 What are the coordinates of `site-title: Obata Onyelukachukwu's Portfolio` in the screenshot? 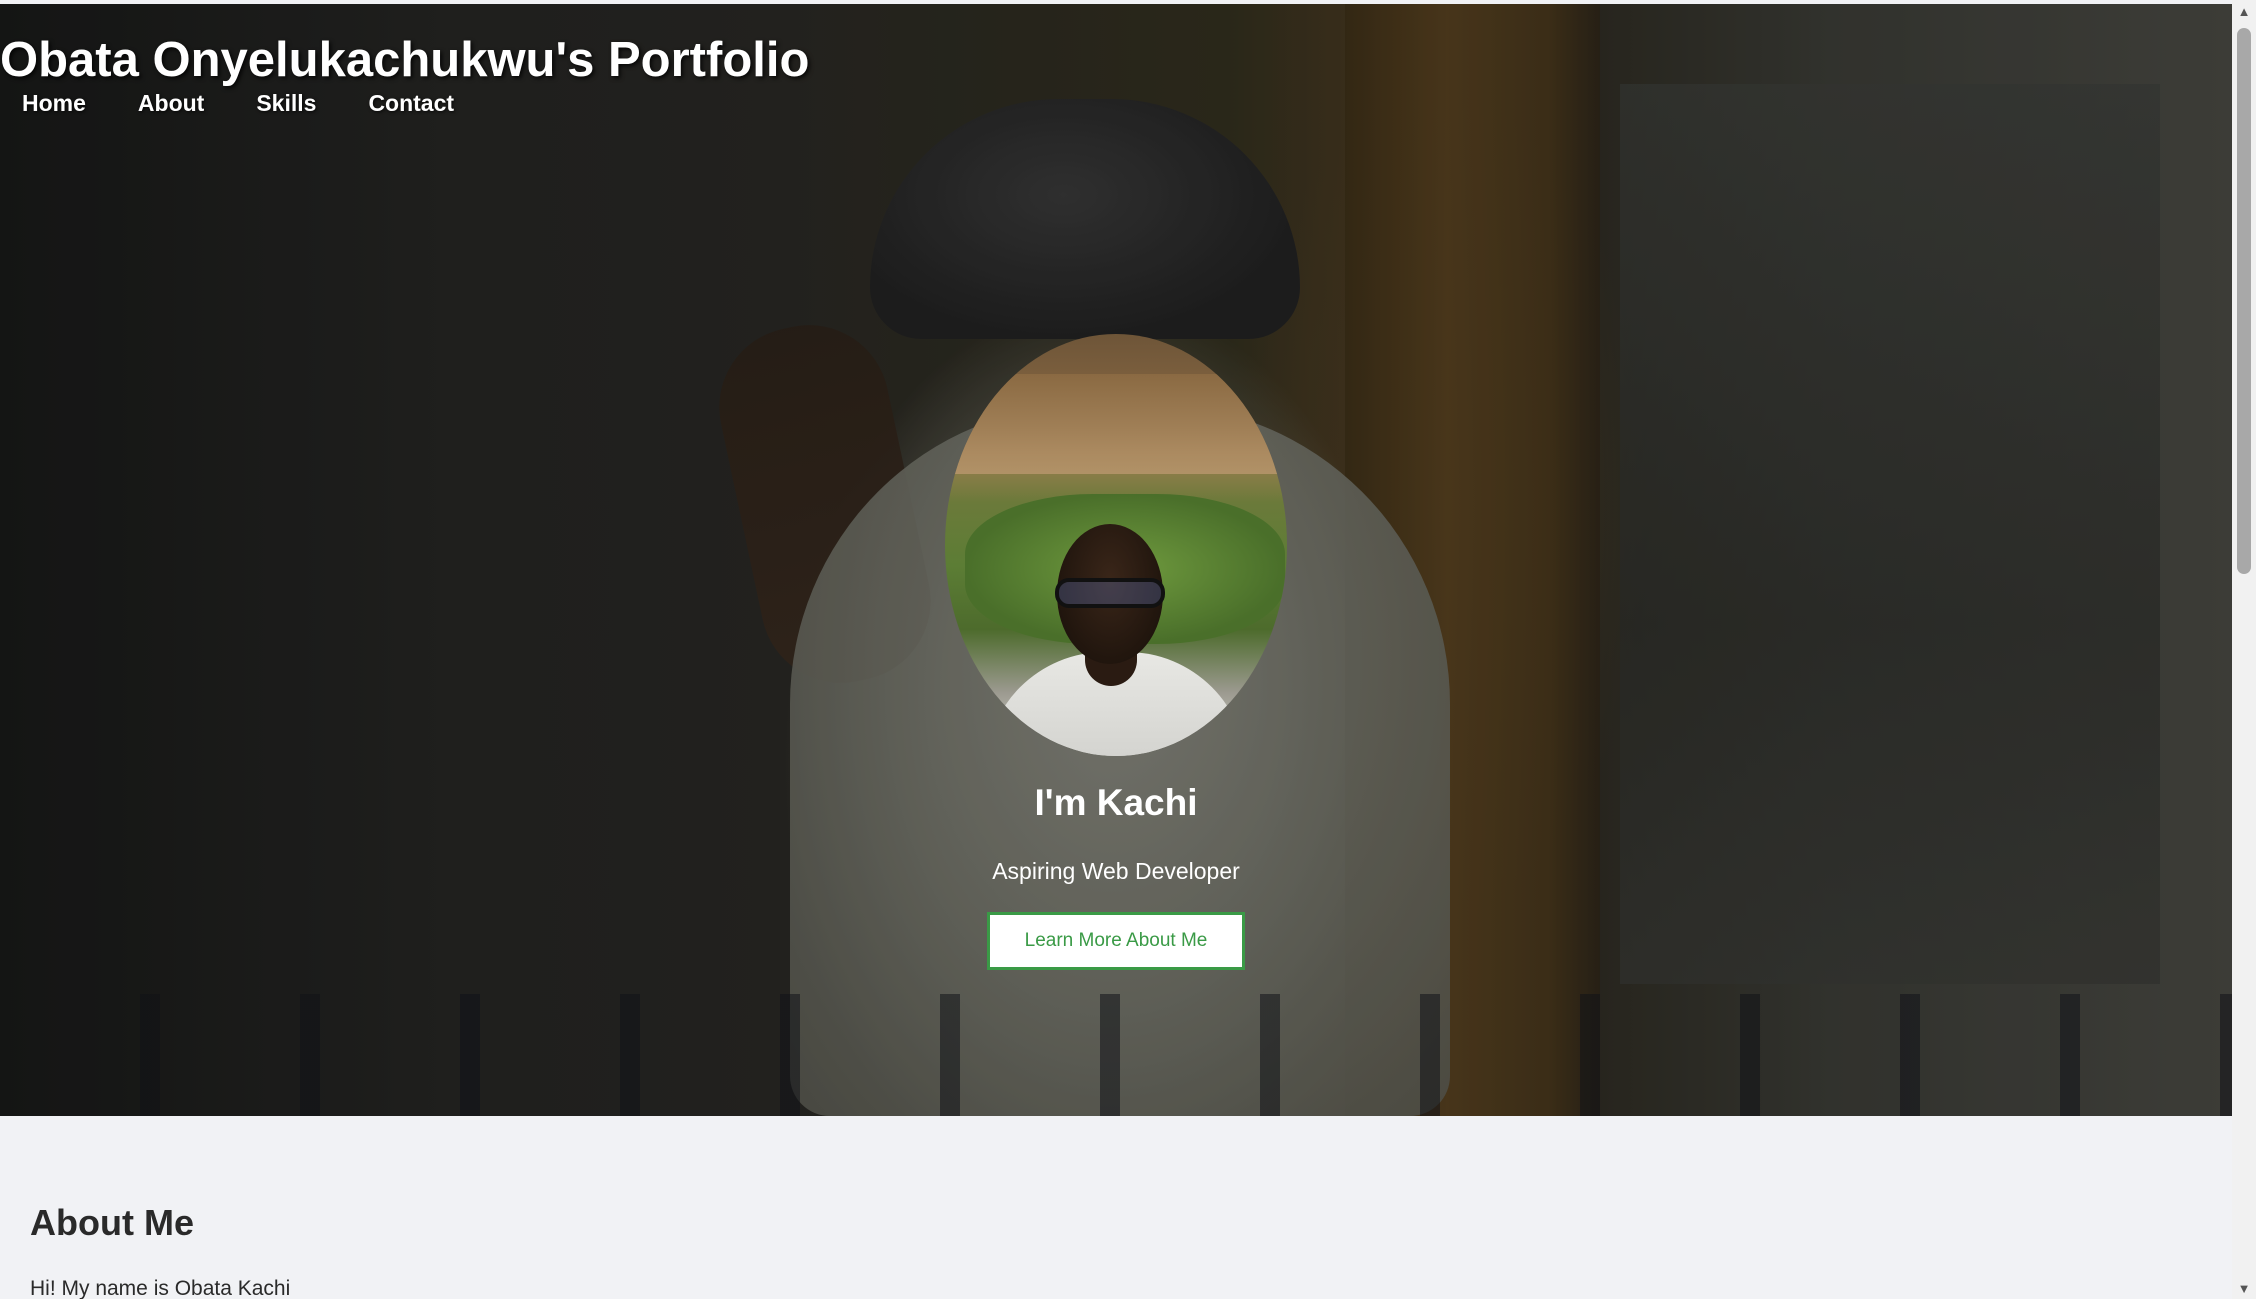 It's located at (405, 60).